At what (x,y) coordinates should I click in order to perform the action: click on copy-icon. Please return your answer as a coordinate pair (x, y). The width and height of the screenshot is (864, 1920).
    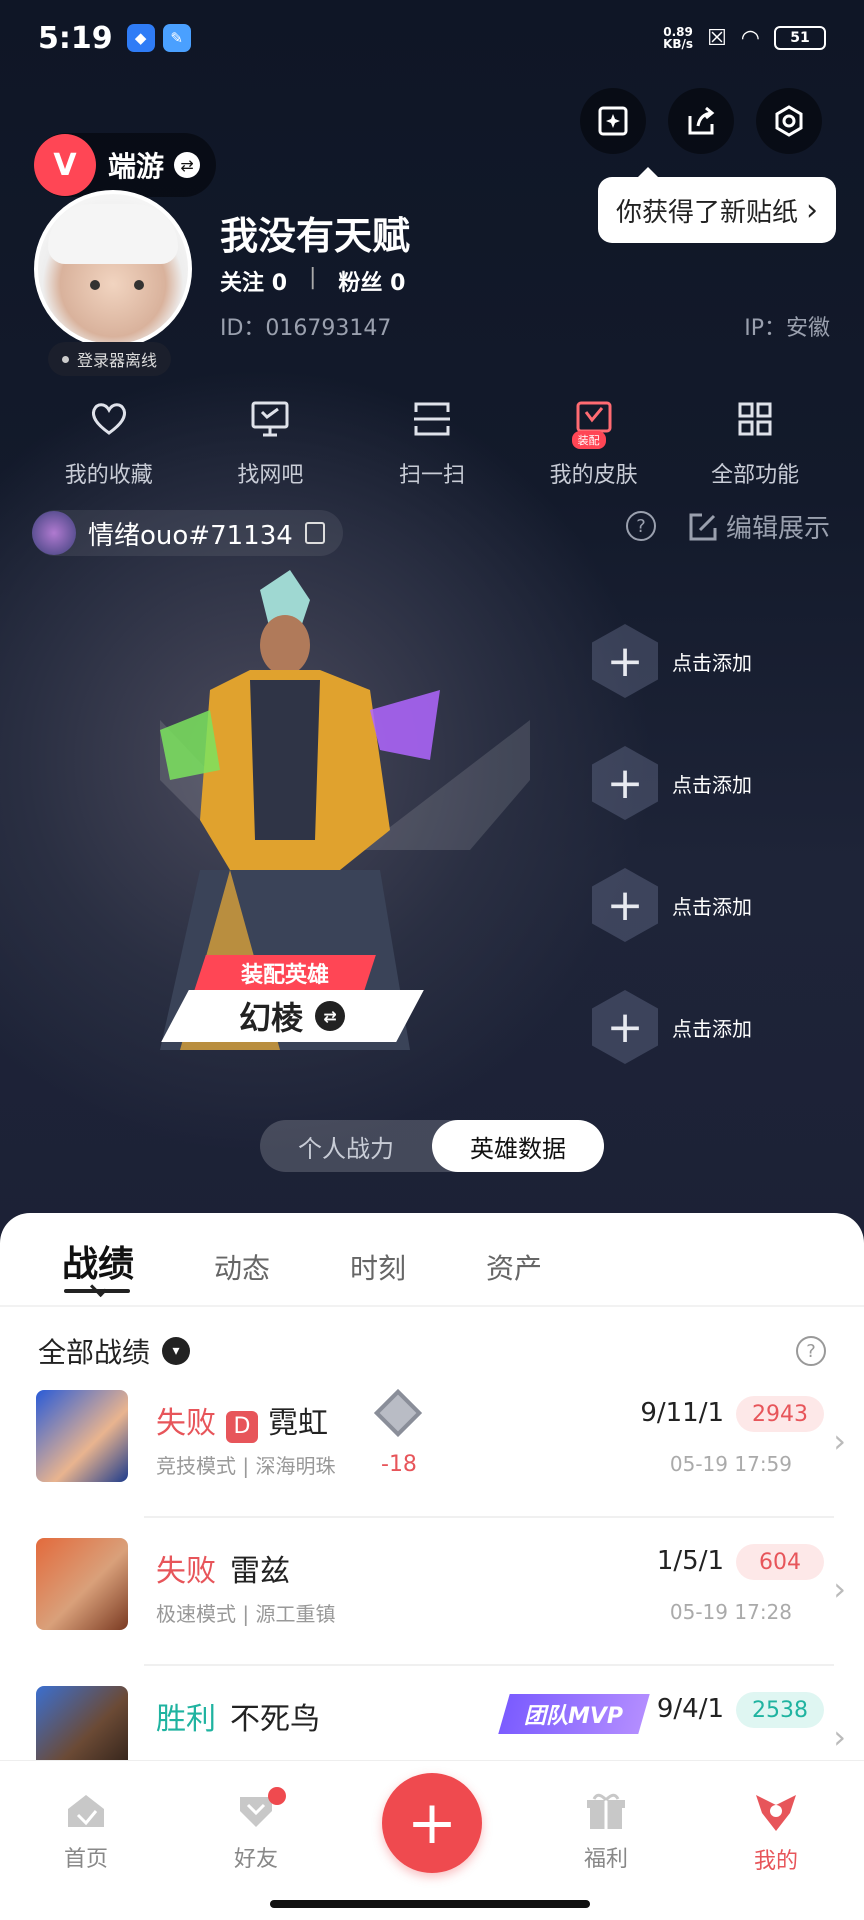
    Looking at the image, I should click on (314, 533).